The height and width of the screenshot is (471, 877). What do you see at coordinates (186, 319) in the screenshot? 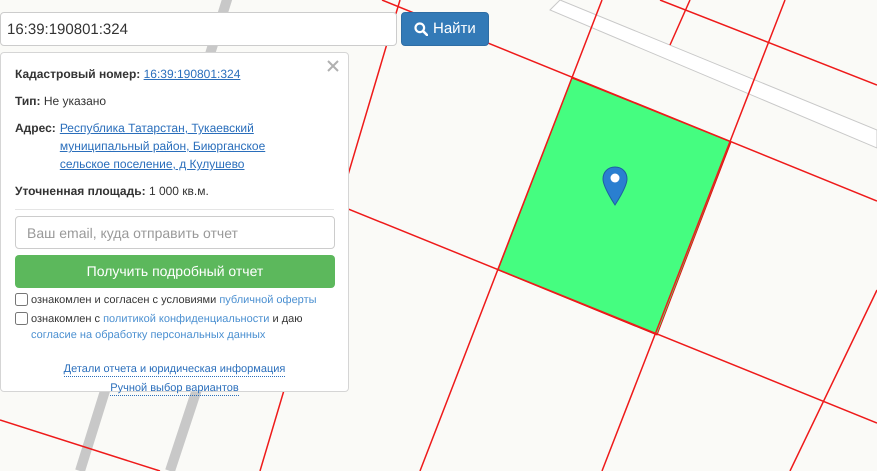
I see `agreement-link: политикой конфиденциальности` at bounding box center [186, 319].